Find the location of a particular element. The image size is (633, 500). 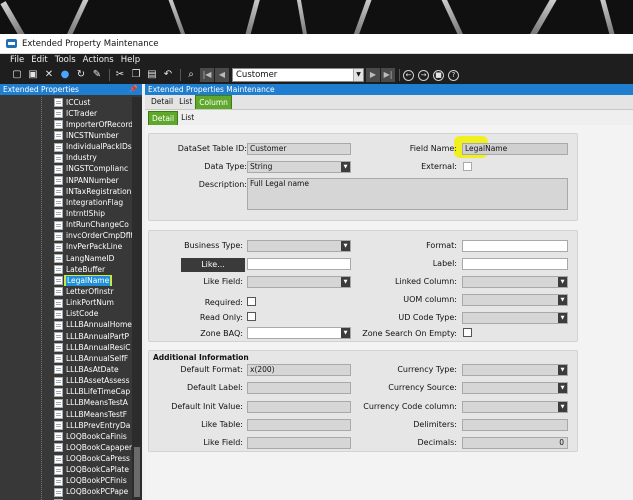

help-icon: ? is located at coordinates (453, 75).